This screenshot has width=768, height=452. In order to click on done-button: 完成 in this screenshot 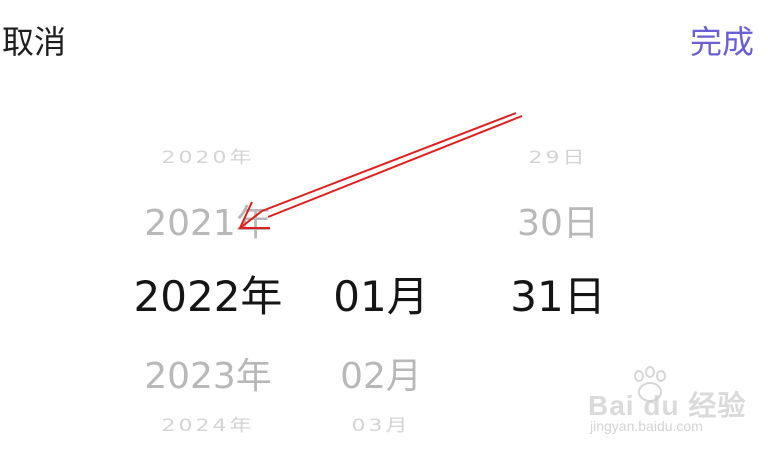, I will do `click(722, 42)`.